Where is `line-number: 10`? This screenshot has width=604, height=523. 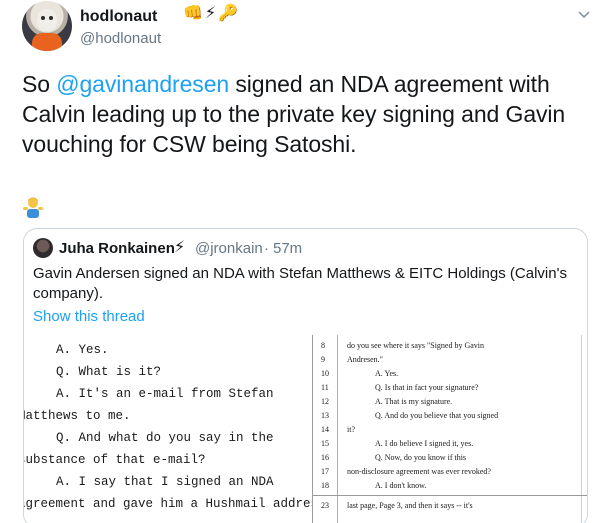
line-number: 10 is located at coordinates (325, 373).